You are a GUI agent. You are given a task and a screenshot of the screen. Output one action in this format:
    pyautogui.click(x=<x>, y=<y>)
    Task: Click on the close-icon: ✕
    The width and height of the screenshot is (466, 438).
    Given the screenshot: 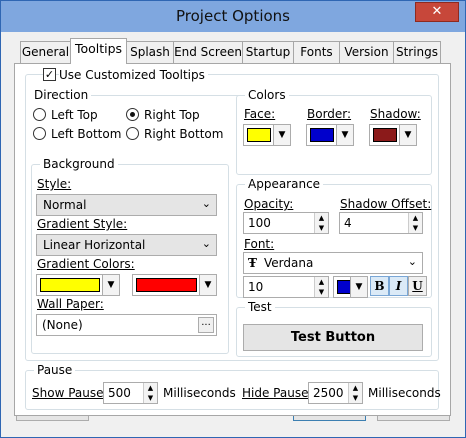 What is the action you would take?
    pyautogui.click(x=437, y=11)
    